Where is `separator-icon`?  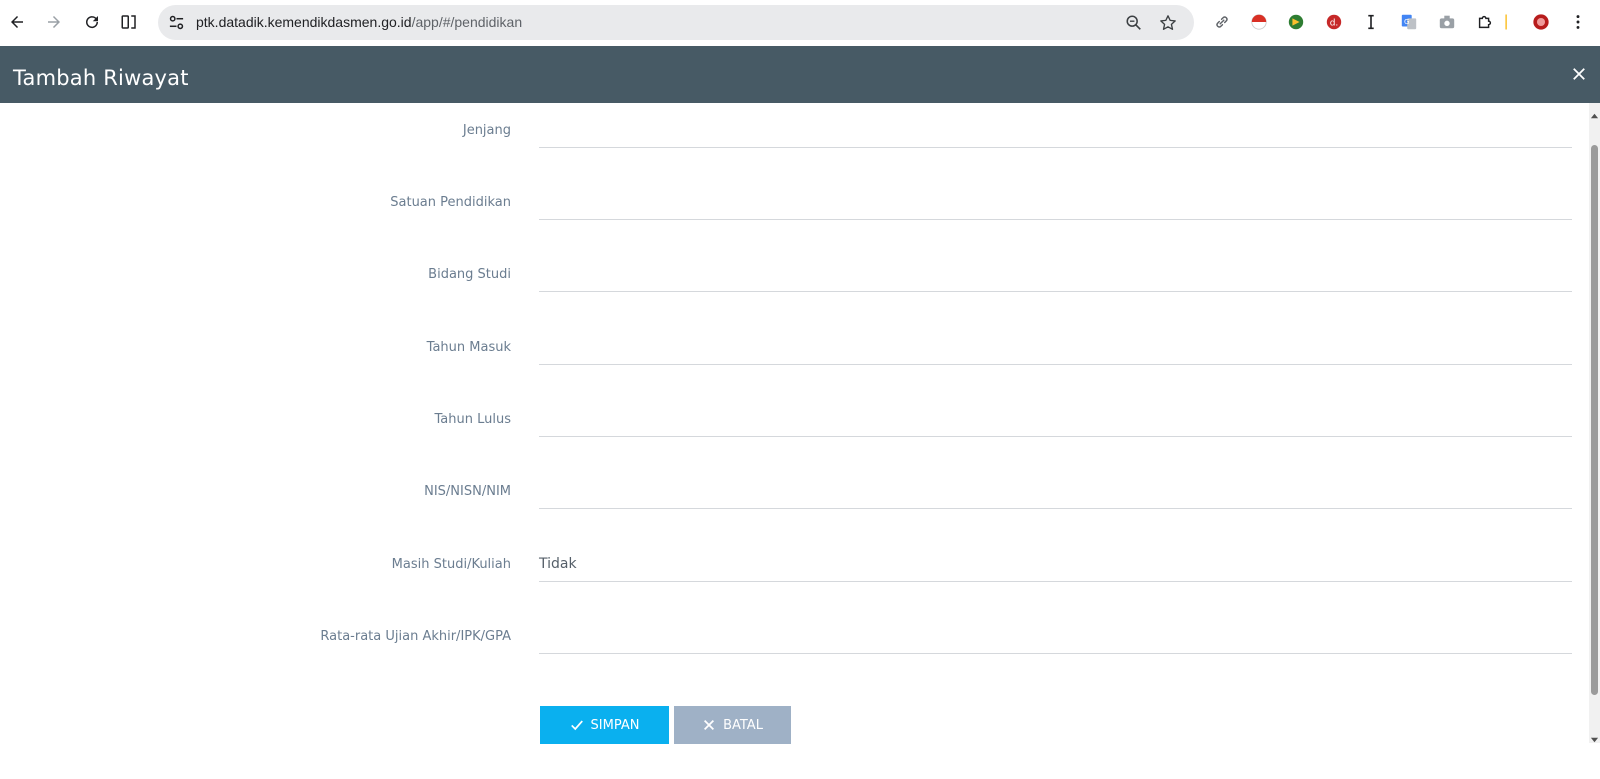 separator-icon is located at coordinates (1506, 22).